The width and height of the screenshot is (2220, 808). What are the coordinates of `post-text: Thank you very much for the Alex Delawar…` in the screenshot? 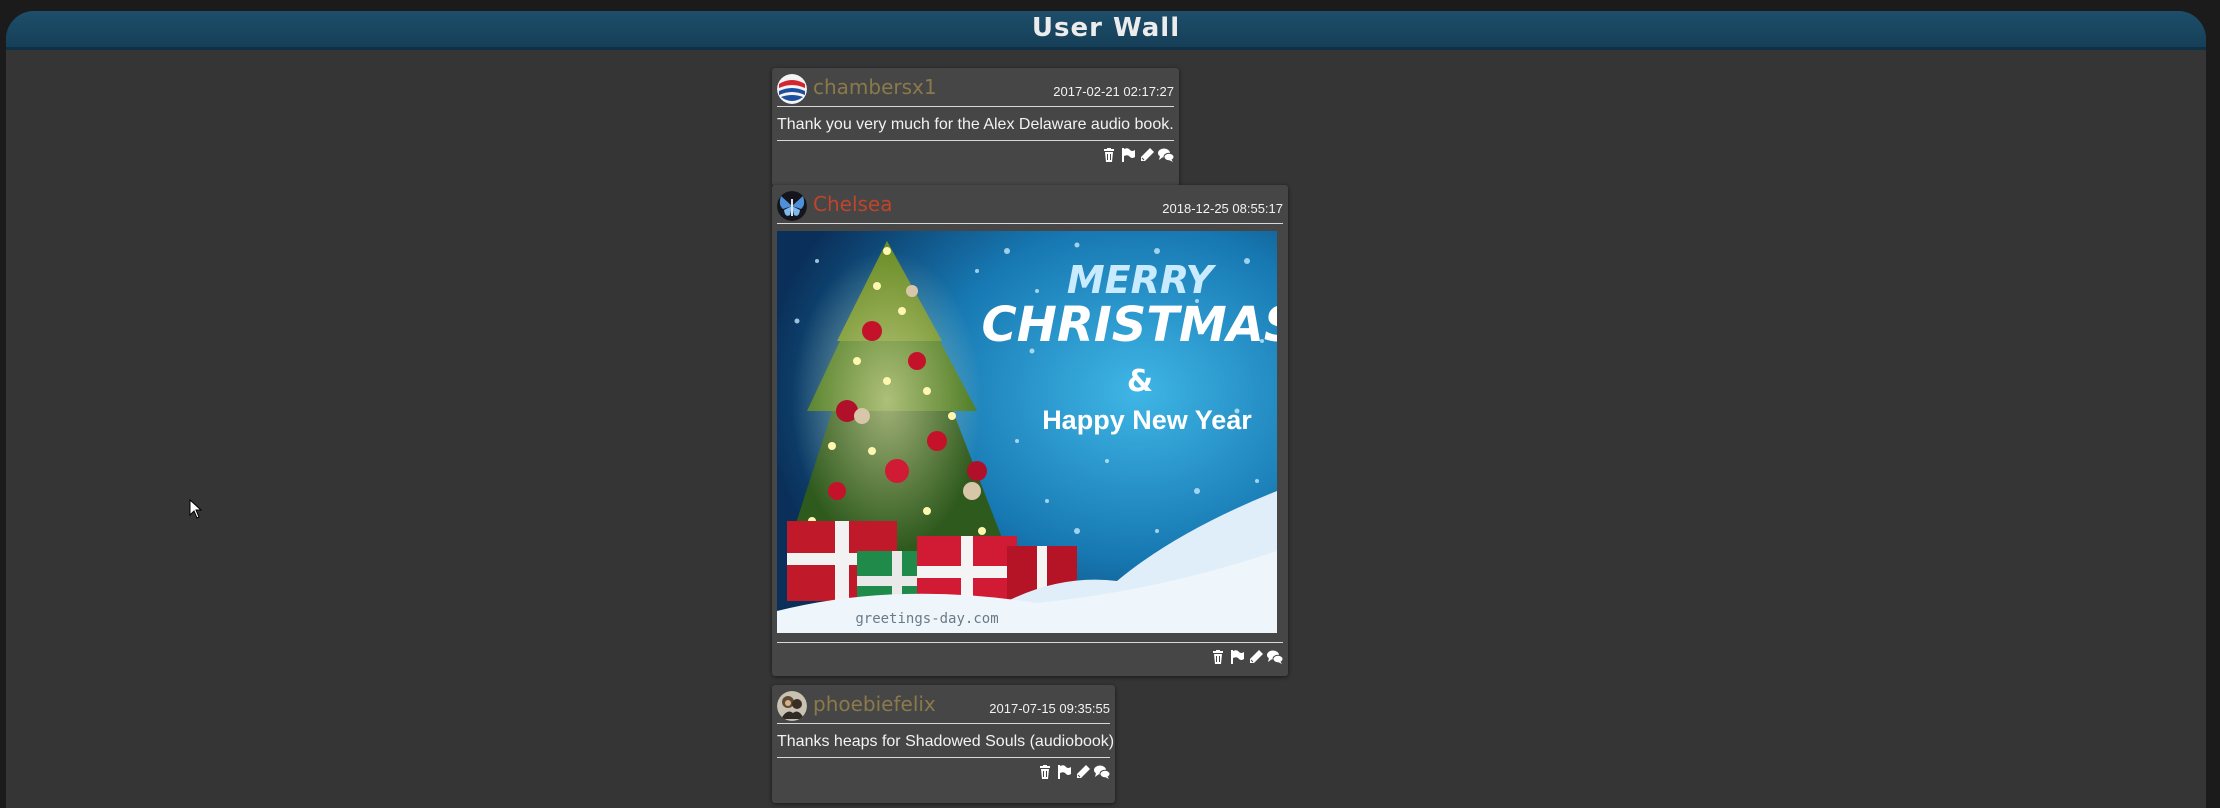 It's located at (975, 124).